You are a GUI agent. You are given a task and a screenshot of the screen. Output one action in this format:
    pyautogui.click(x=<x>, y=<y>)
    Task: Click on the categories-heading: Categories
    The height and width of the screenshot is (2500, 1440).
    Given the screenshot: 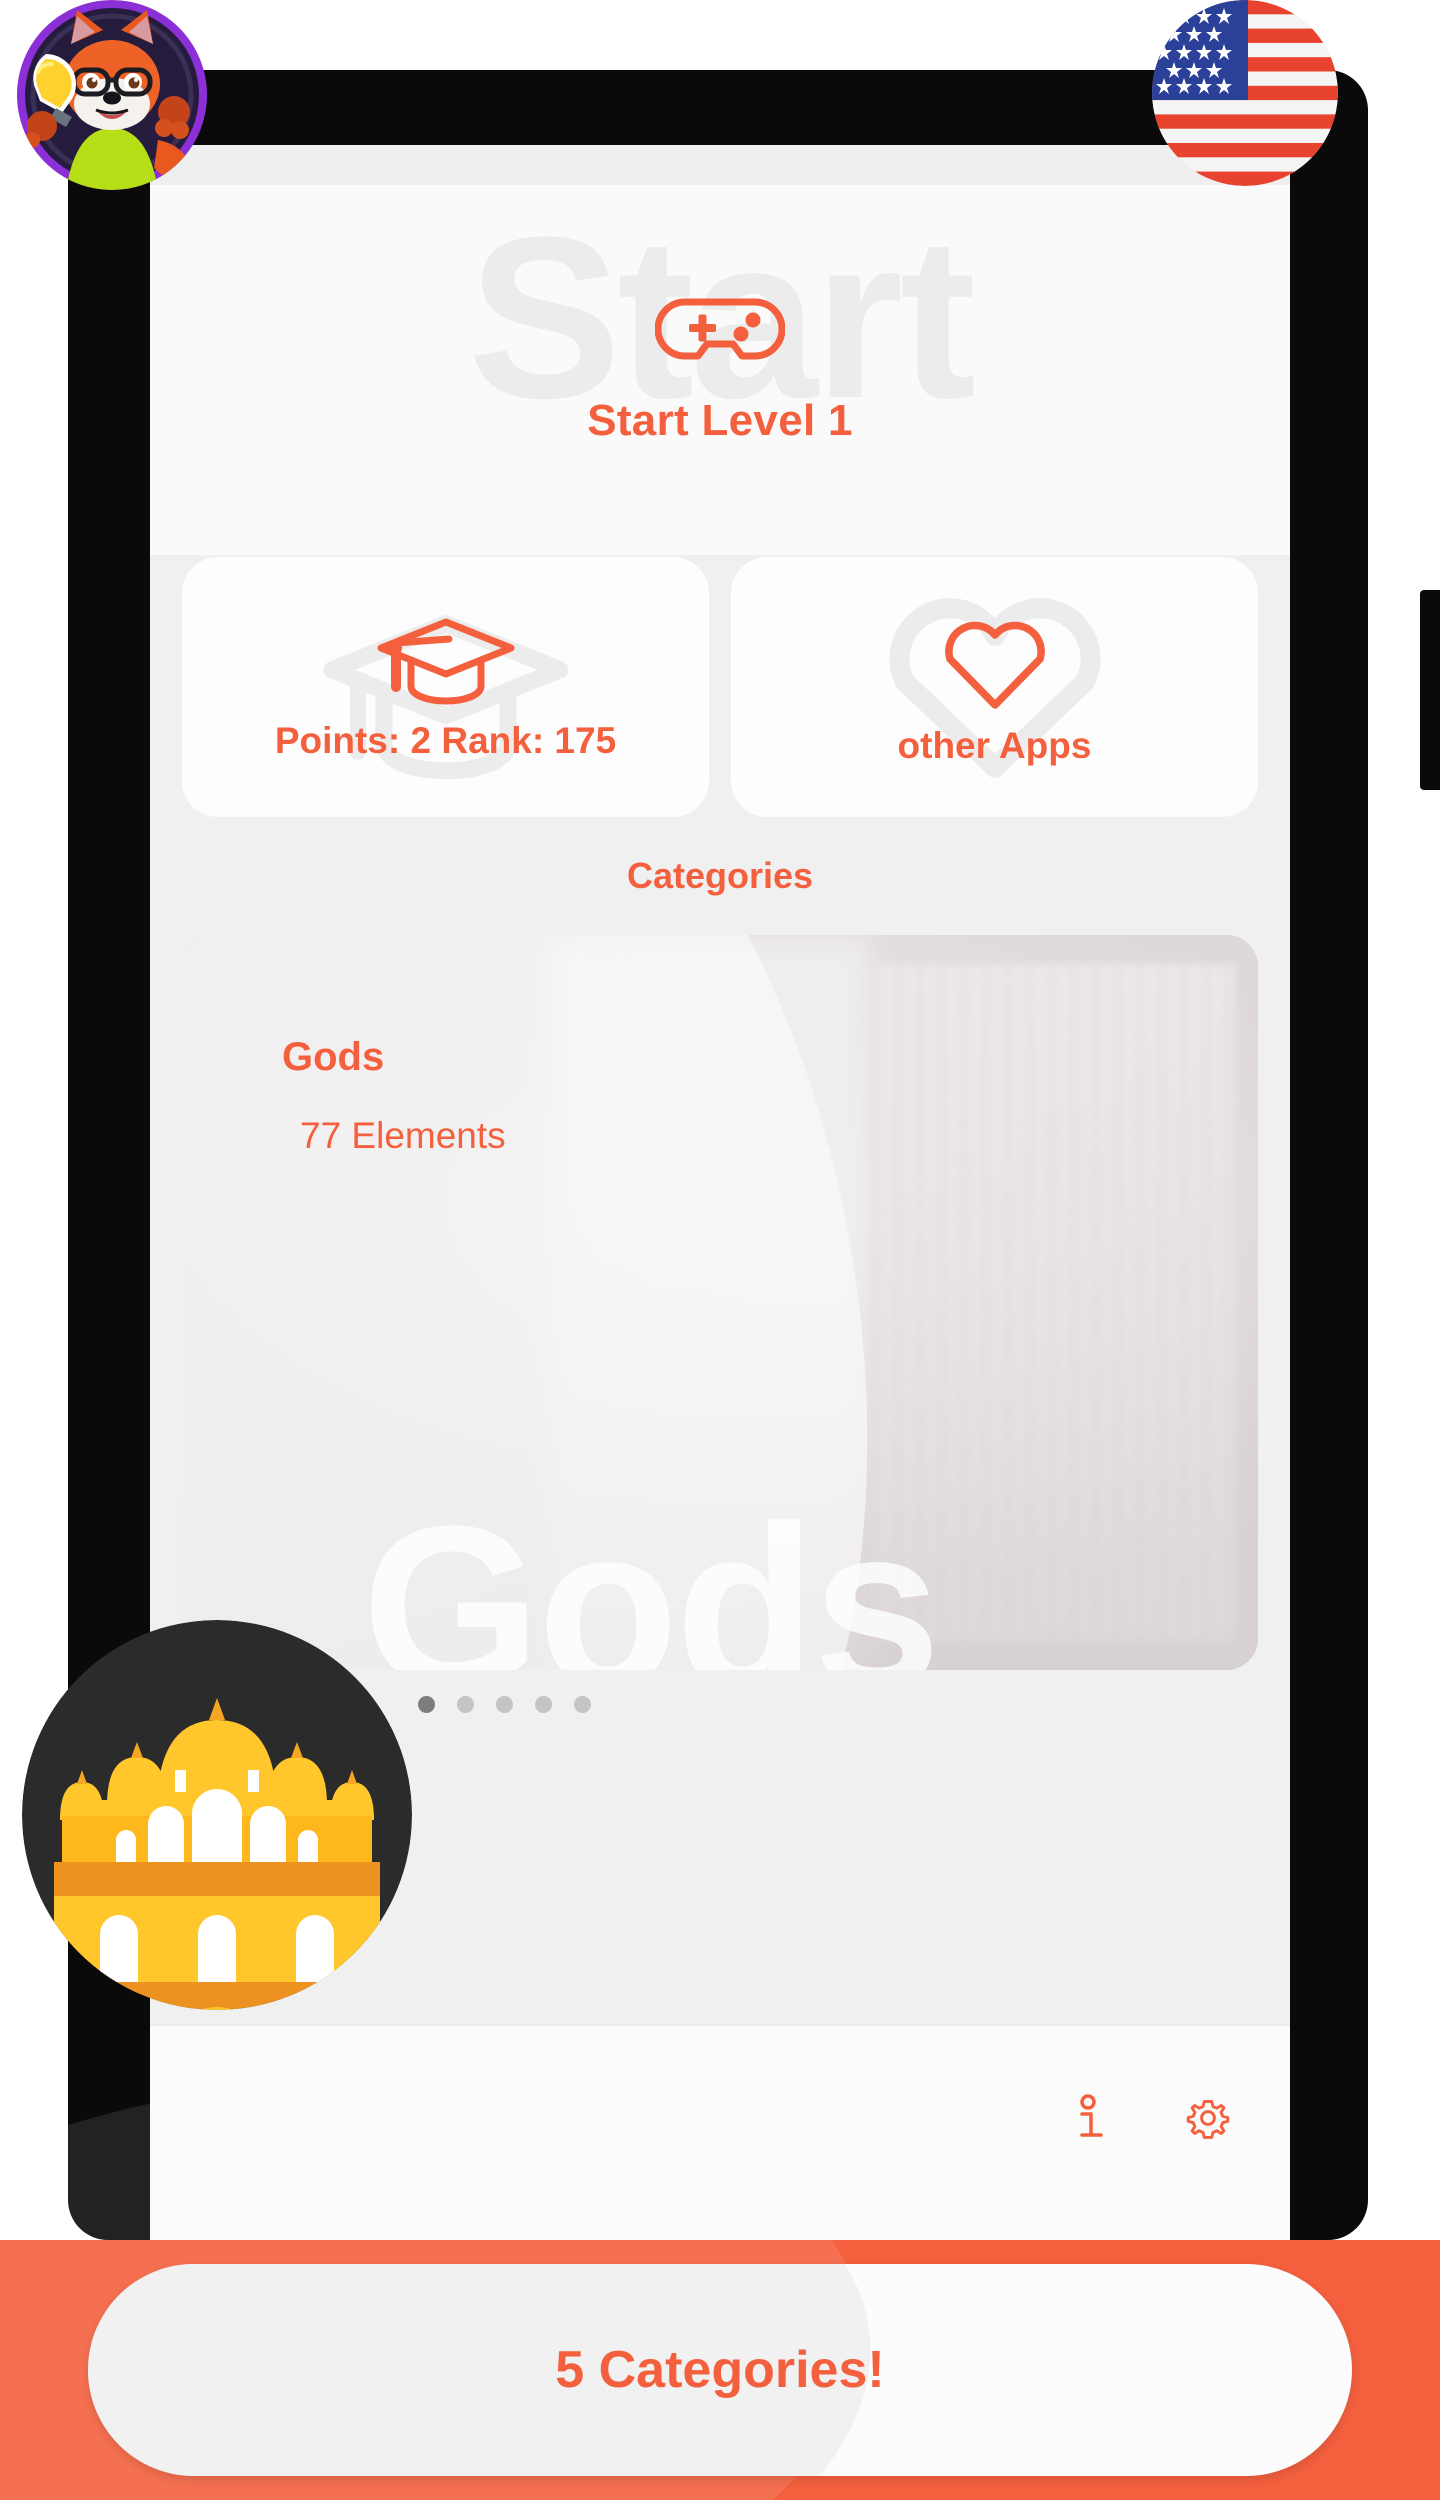 What is the action you would take?
    pyautogui.click(x=720, y=875)
    